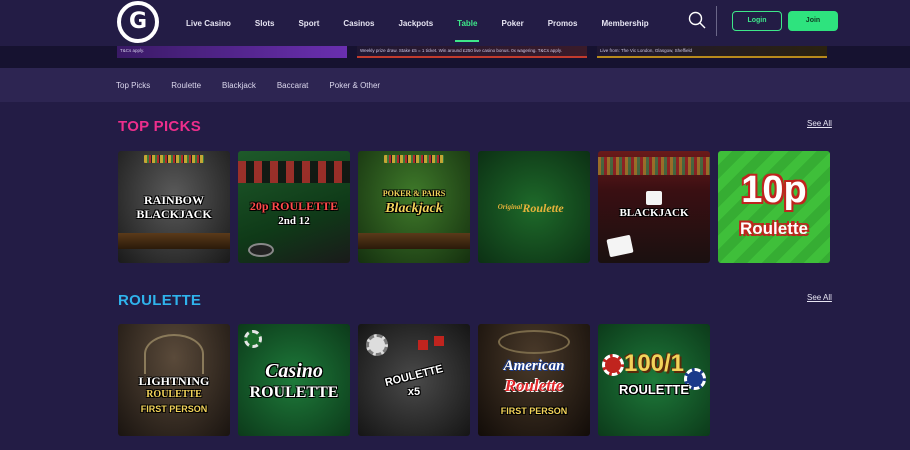 This screenshot has width=910, height=450. What do you see at coordinates (563, 23) in the screenshot?
I see `nav-promos: Promos` at bounding box center [563, 23].